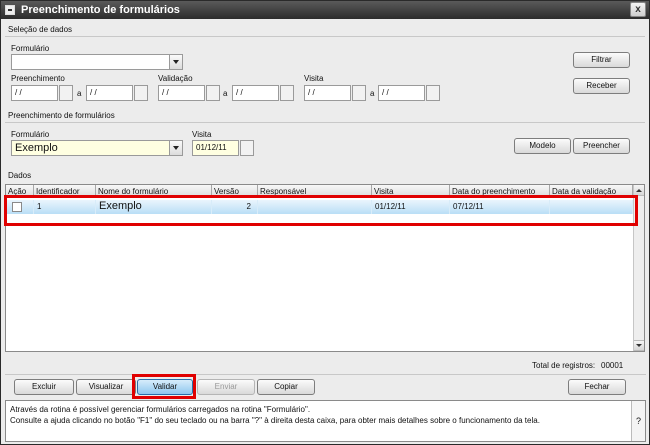  I want to click on form-formulario-label: Formulário, so click(30, 134).